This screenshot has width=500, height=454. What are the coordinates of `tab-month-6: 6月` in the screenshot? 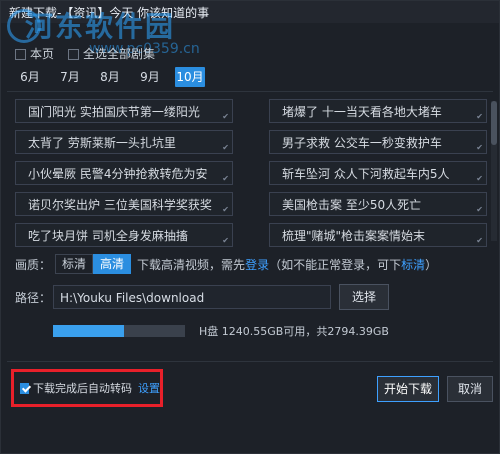 It's located at (30, 77).